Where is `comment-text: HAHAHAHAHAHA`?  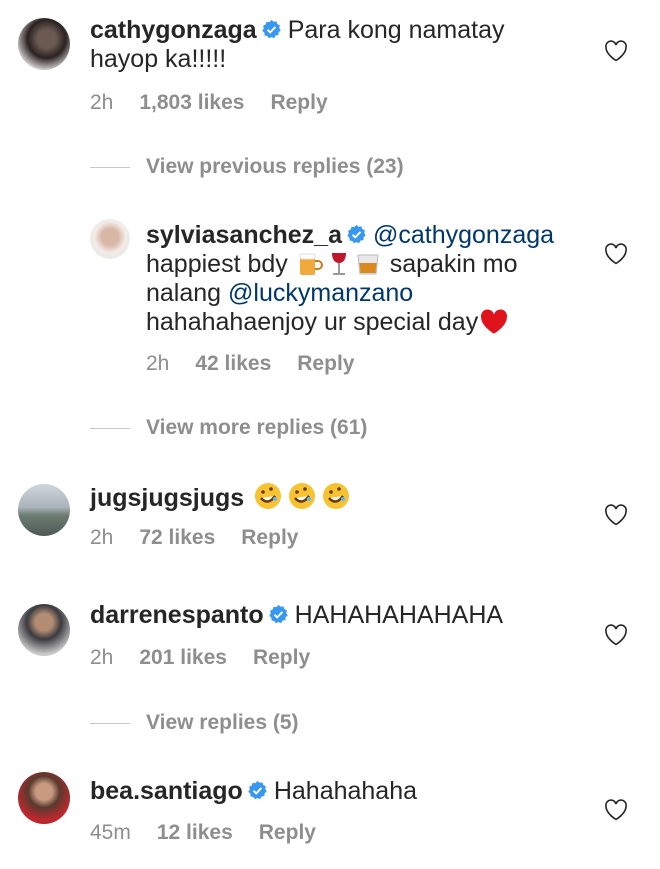 comment-text: HAHAHAHAHAHA is located at coordinates (399, 615).